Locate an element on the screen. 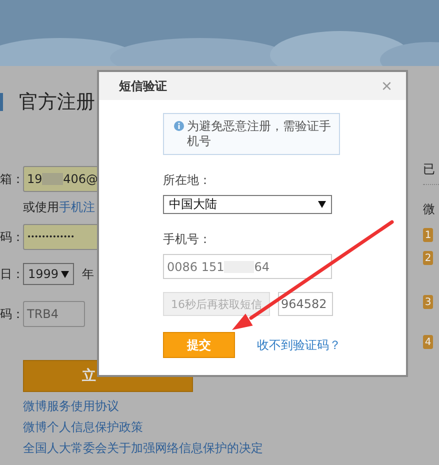 This screenshot has width=439, height=465. region-label: 所在地： is located at coordinates (187, 180).